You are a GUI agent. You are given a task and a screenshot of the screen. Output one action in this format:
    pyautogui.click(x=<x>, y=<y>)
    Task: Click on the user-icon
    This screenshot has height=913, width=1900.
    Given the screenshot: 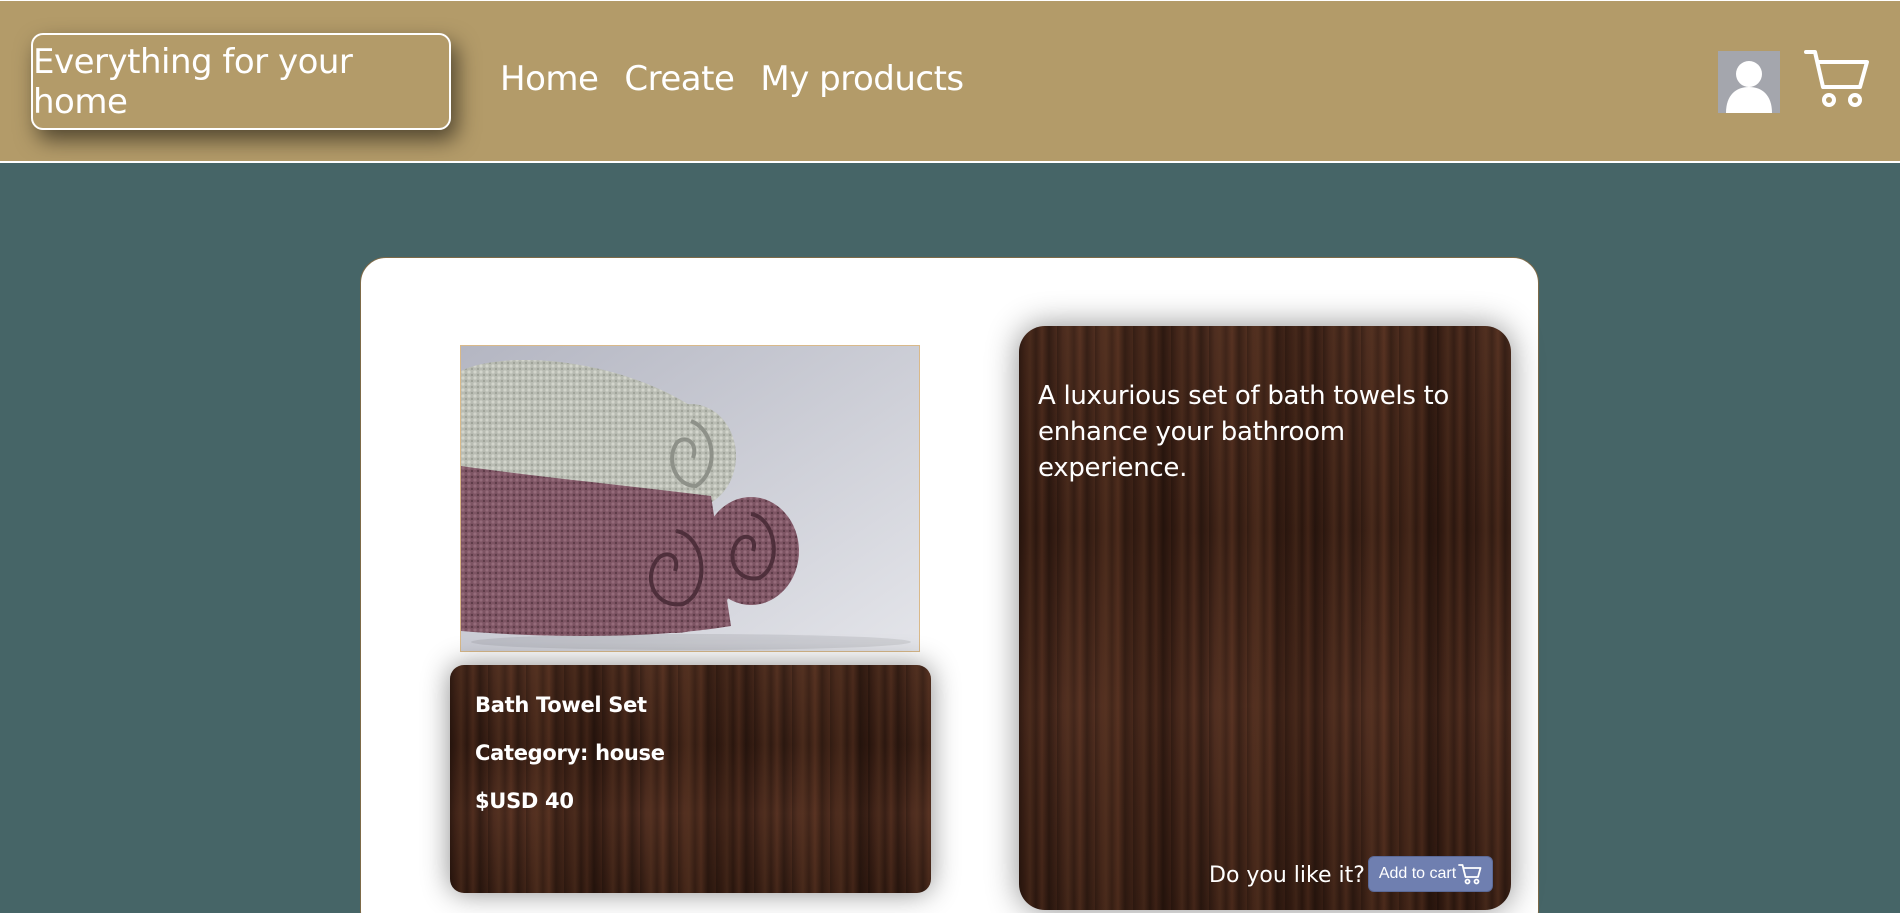 What is the action you would take?
    pyautogui.click(x=1749, y=87)
    